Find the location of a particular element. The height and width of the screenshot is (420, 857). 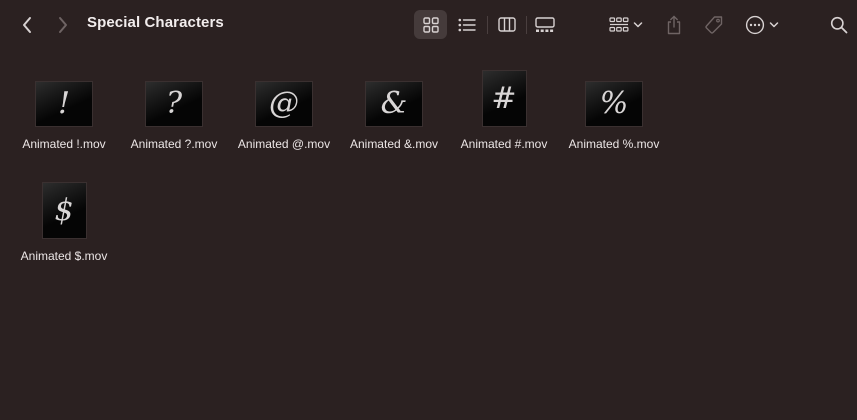

share-icon is located at coordinates (674, 24).